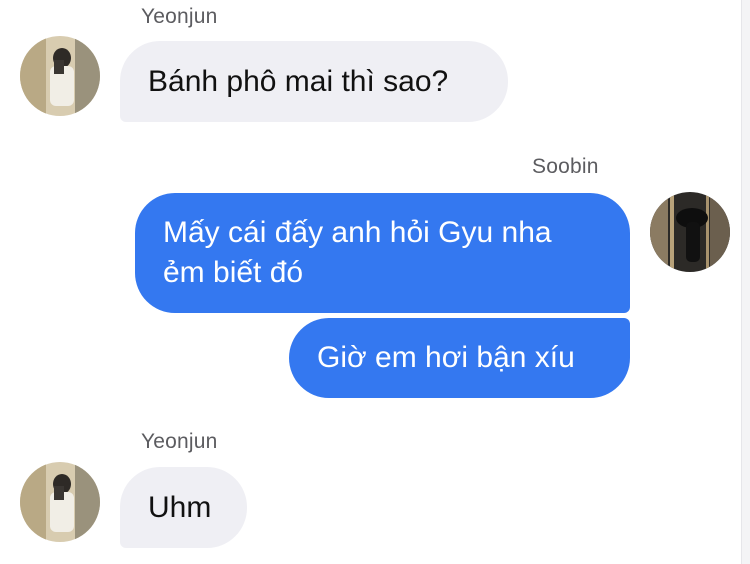 The width and height of the screenshot is (750, 564). I want to click on message-text: Bánh phô mai thì sao?, so click(298, 81).